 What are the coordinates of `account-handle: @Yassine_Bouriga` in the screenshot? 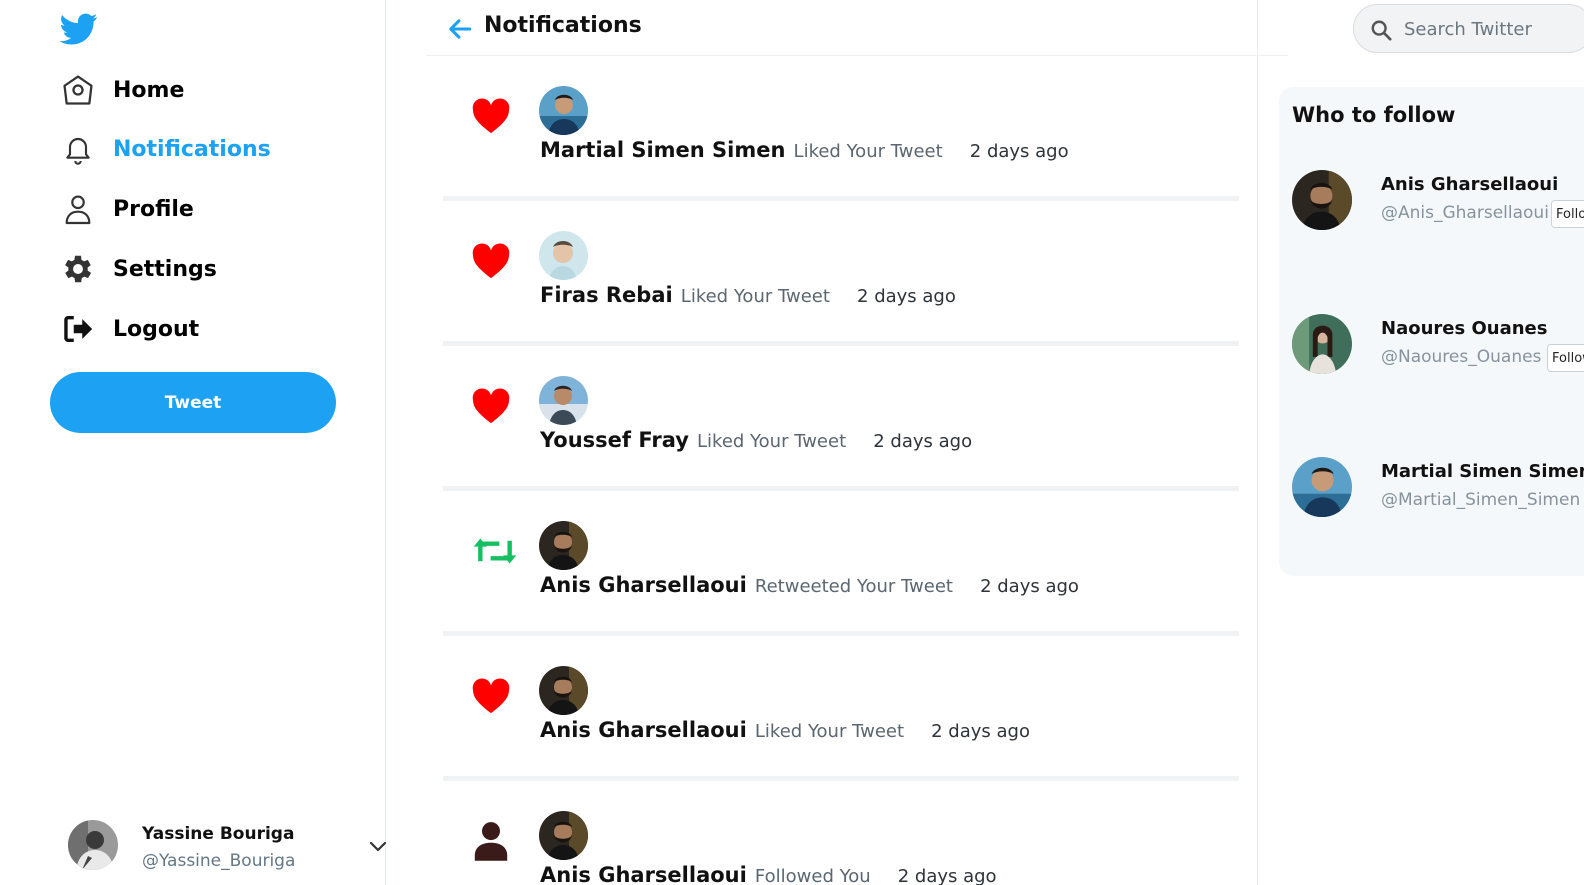 It's located at (219, 861).